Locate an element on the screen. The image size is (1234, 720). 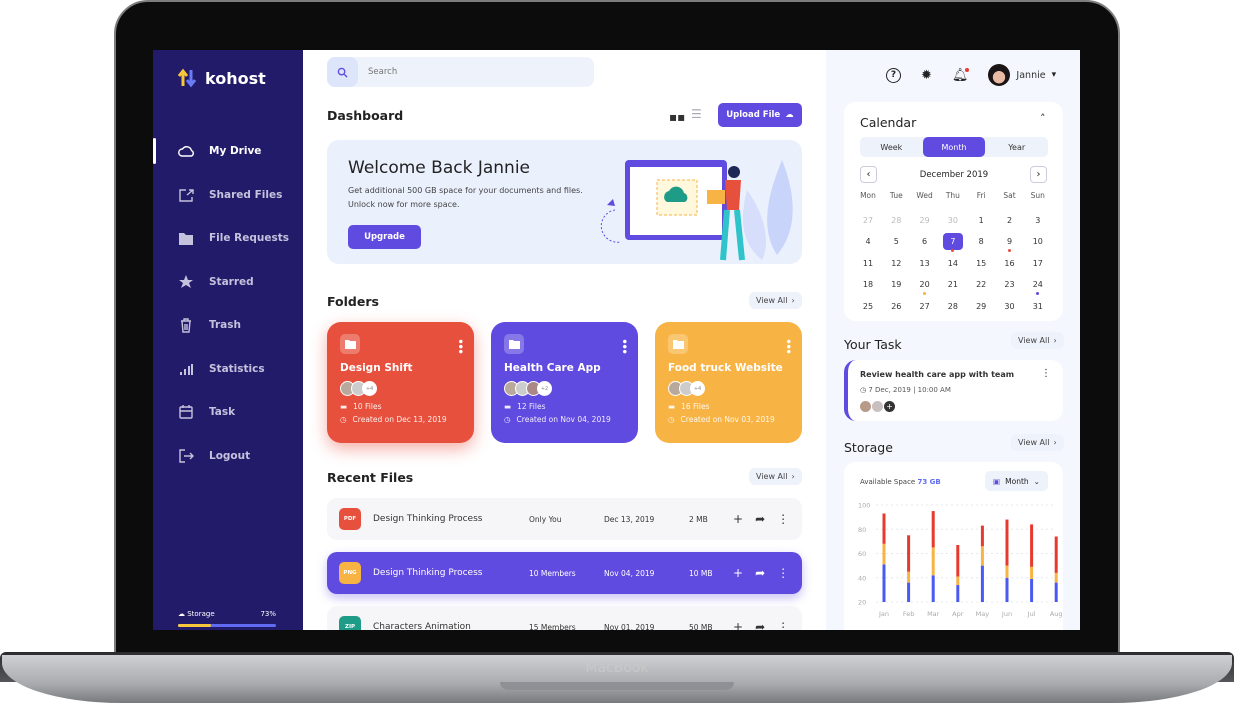
calendar-day: 9 is located at coordinates (1010, 241).